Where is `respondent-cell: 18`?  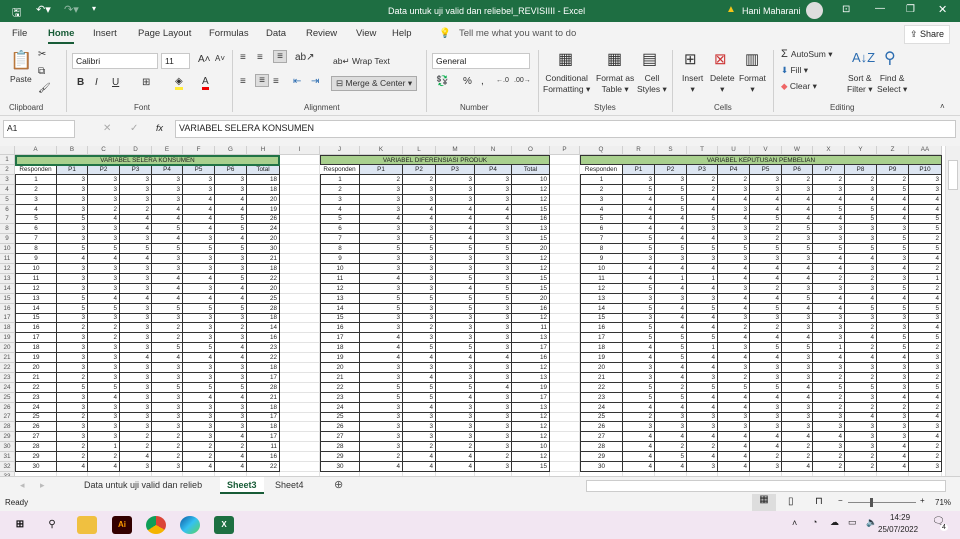
respondent-cell: 18 is located at coordinates (36, 348).